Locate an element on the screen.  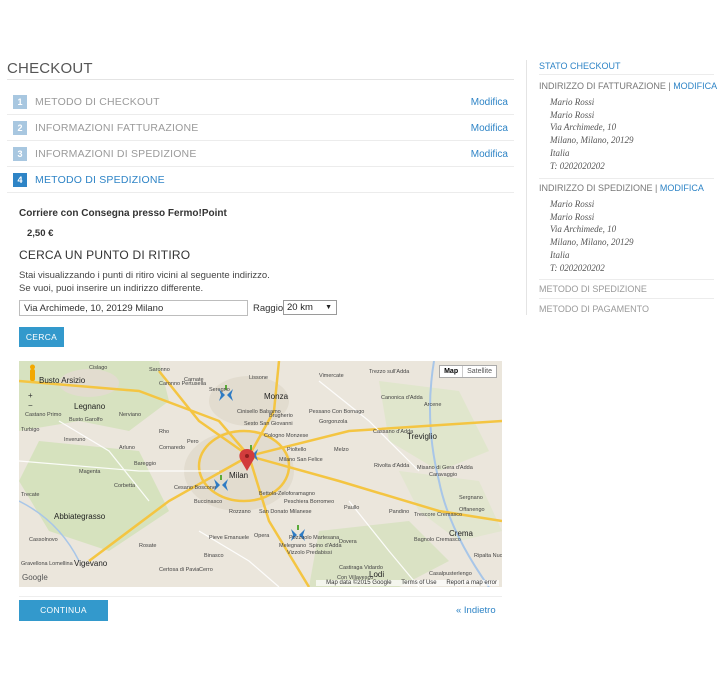
radius-label: Raggio is located at coordinates (268, 308).